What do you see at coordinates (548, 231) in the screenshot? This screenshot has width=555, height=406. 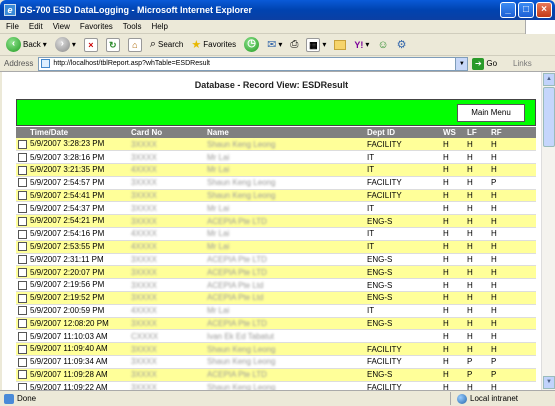 I see `vertical-scrollbar: ▲ ▼` at bounding box center [548, 231].